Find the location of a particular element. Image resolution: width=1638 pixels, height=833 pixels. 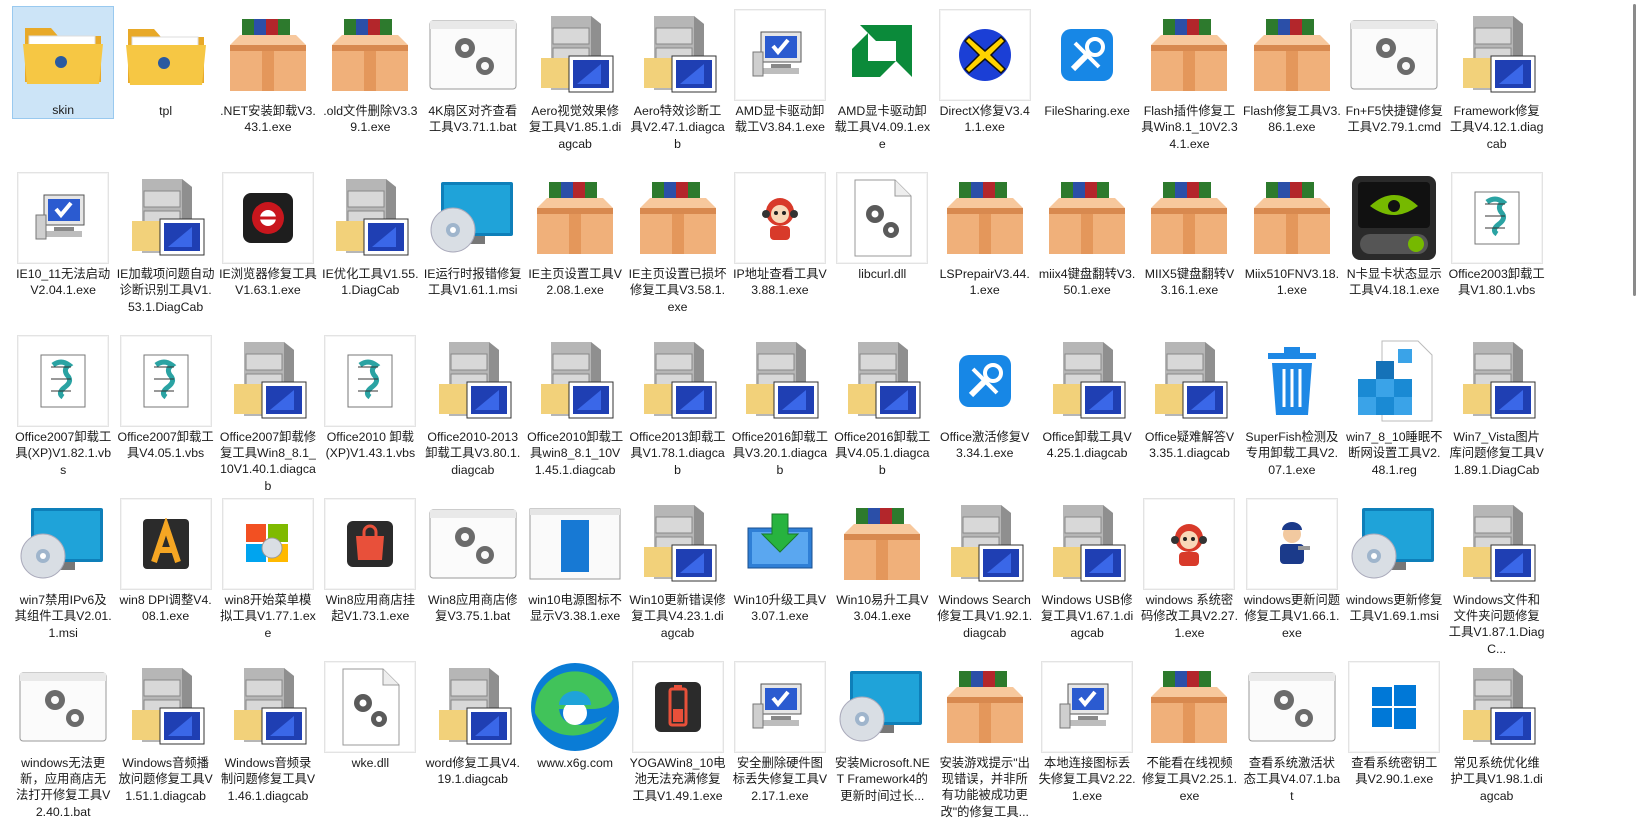

file-item: word修复工具V4.19.1.diagcab is located at coordinates (473, 739).